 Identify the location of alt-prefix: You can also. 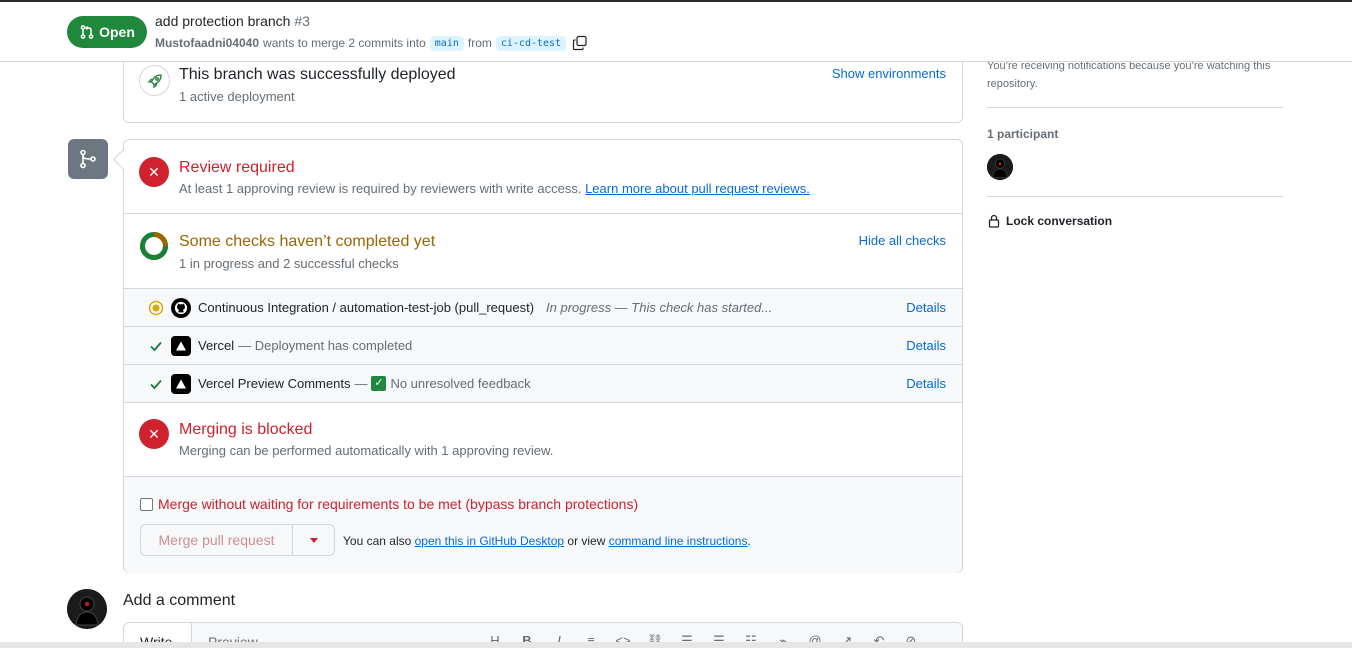
(377, 541).